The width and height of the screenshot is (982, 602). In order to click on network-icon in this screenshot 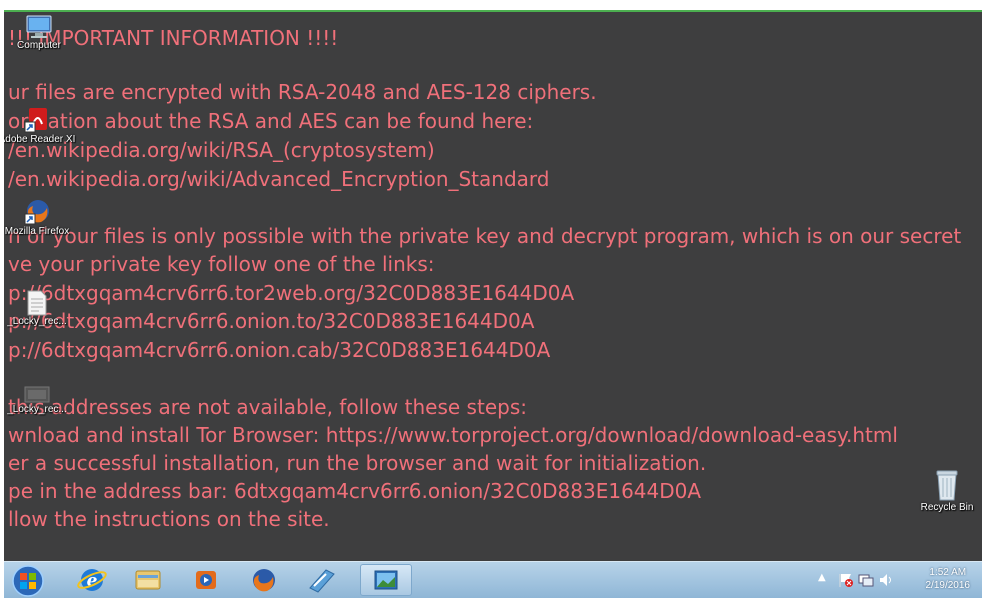, I will do `click(866, 580)`.